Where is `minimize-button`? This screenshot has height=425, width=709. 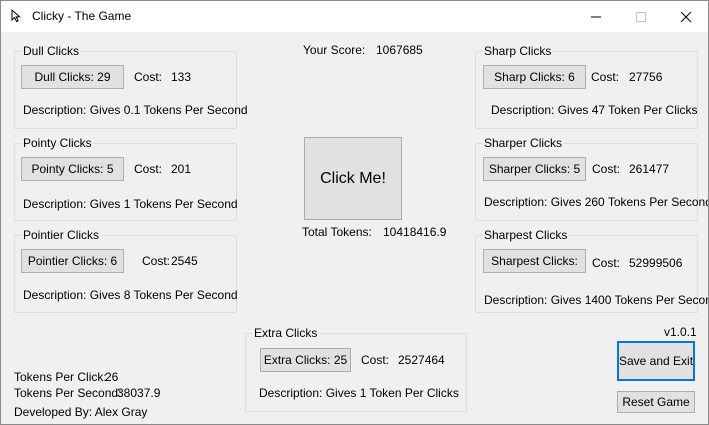 minimize-button is located at coordinates (595, 16).